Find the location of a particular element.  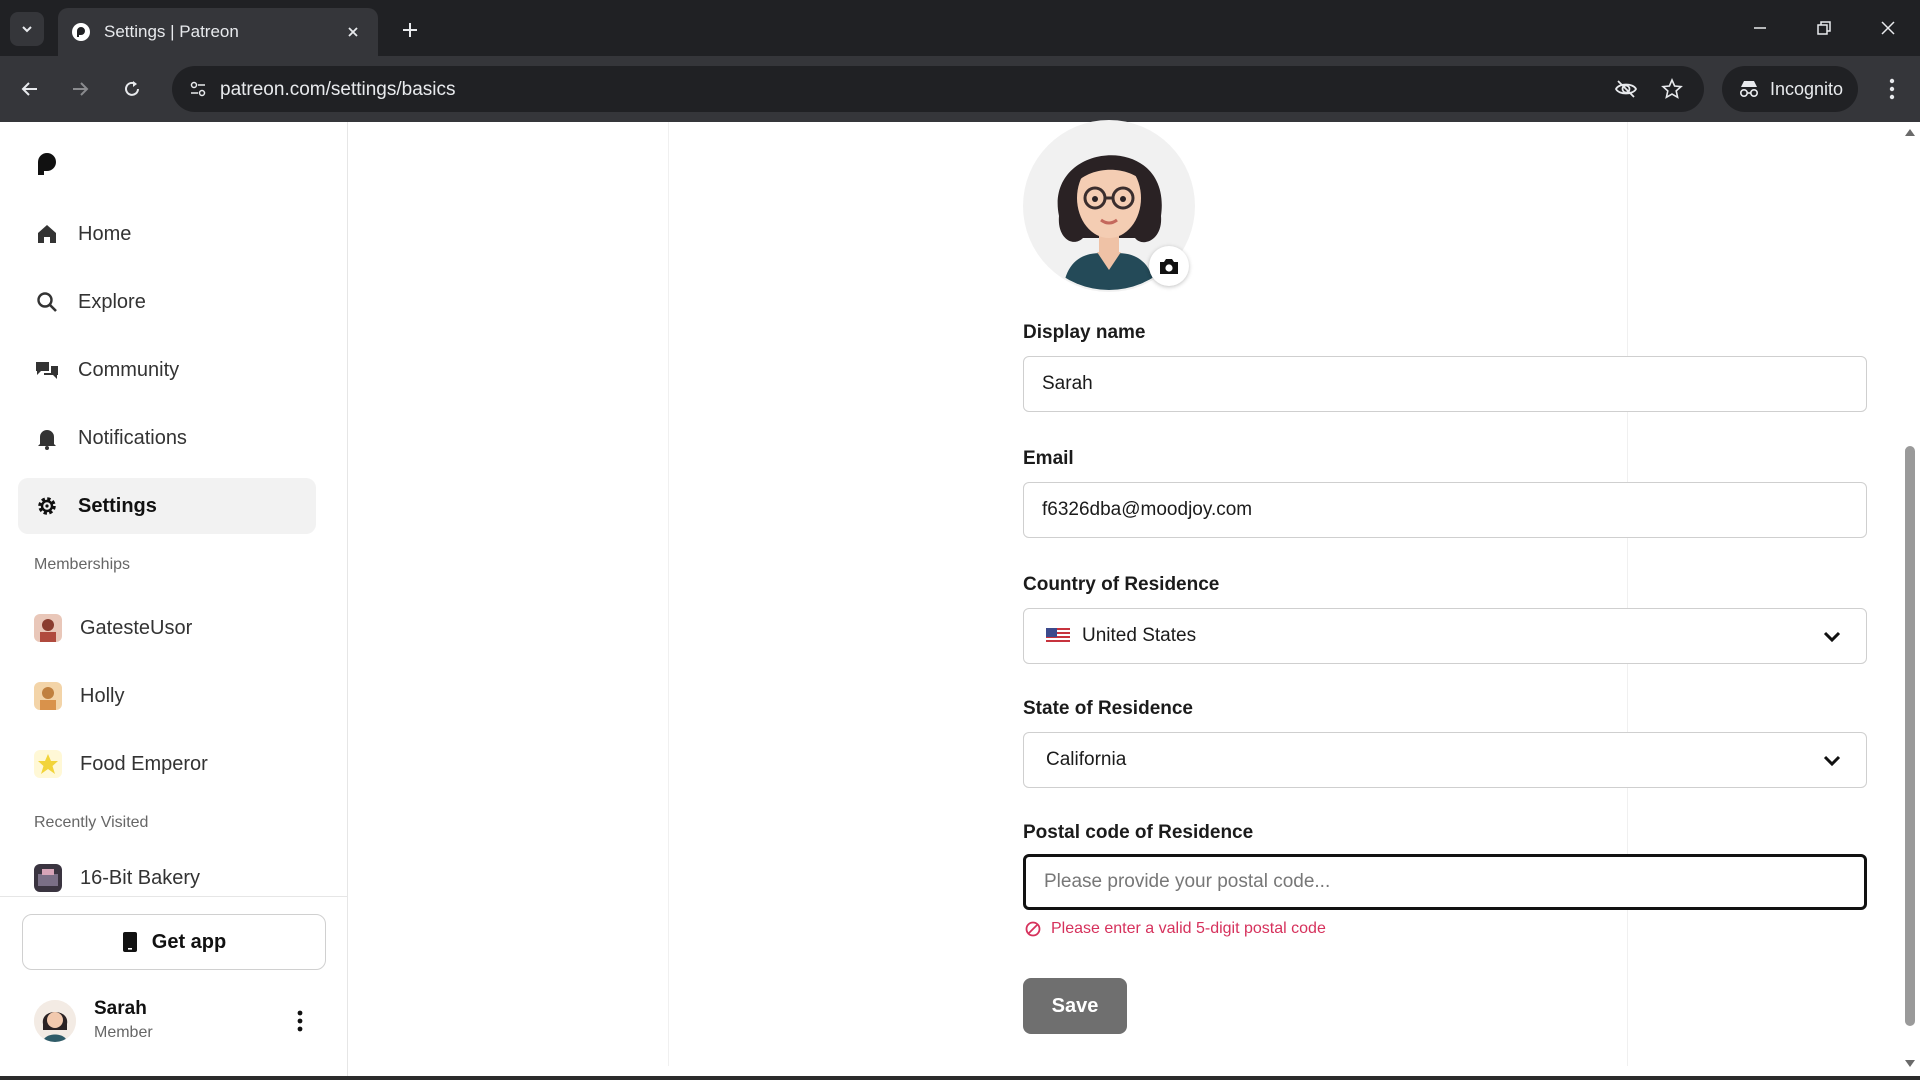

get-app-label: Get app is located at coordinates (189, 941).